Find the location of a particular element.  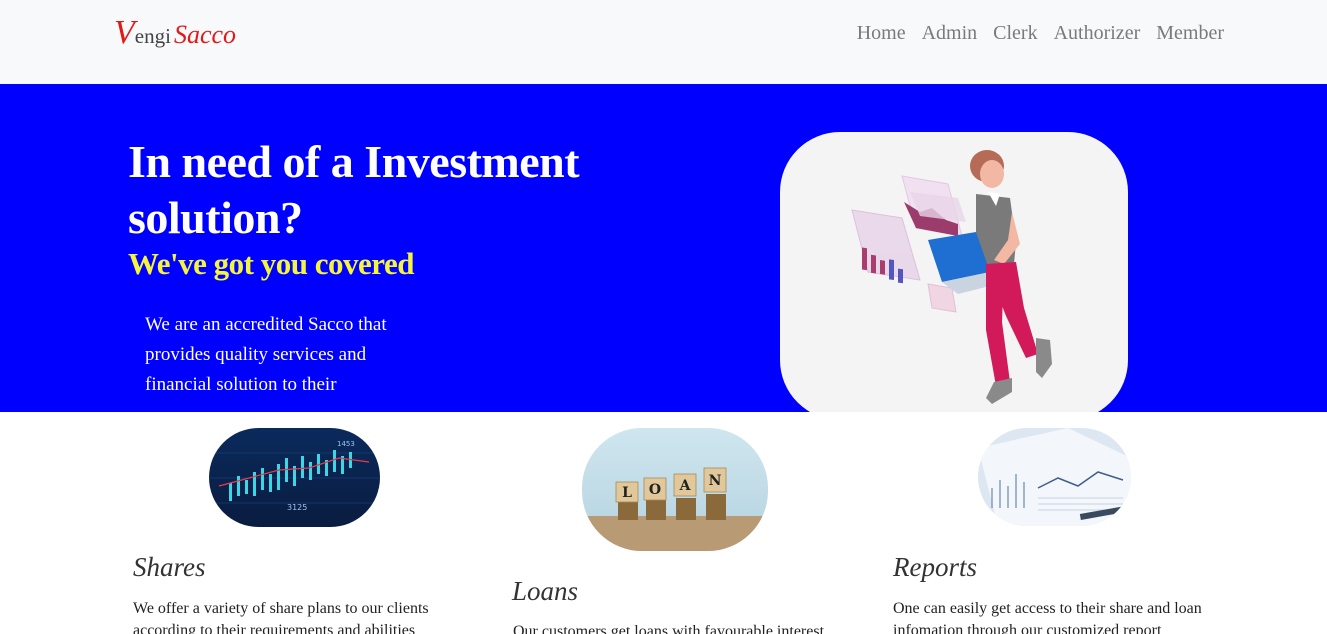

investor-illustration is located at coordinates (951, 277).